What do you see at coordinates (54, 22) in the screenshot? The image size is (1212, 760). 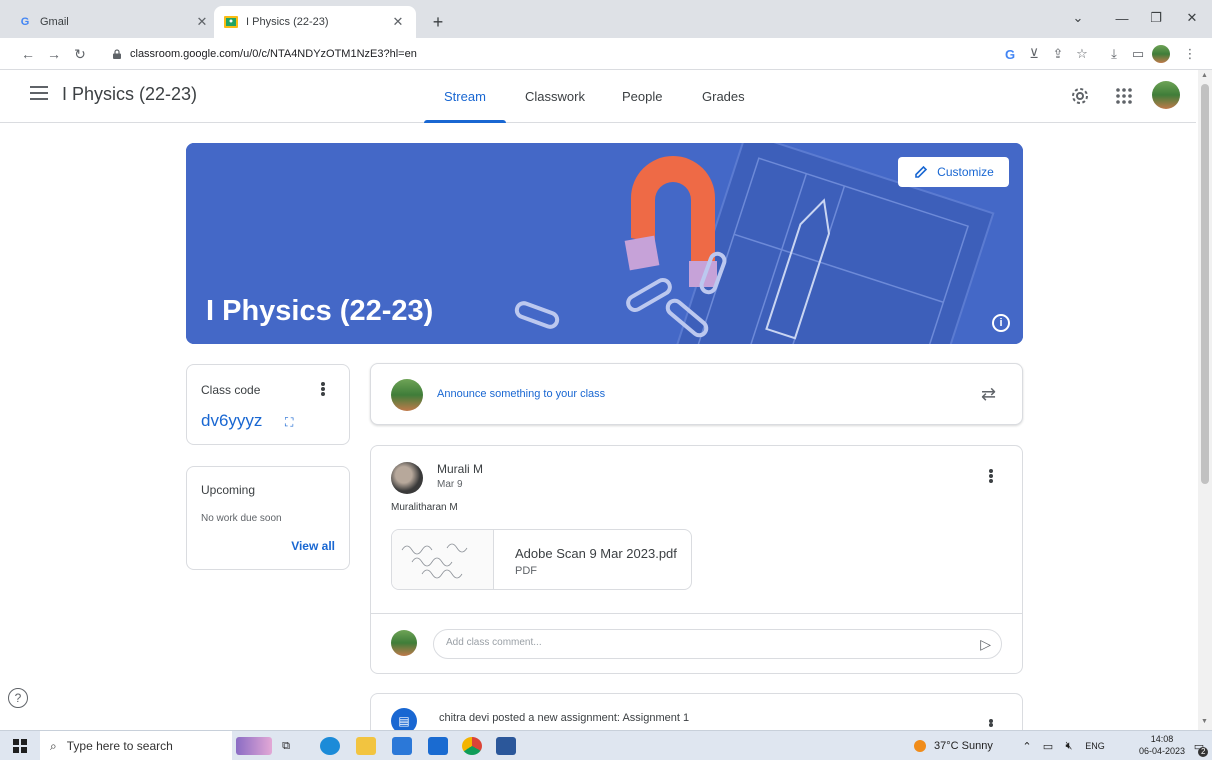 I see `tab-title: Gmail` at bounding box center [54, 22].